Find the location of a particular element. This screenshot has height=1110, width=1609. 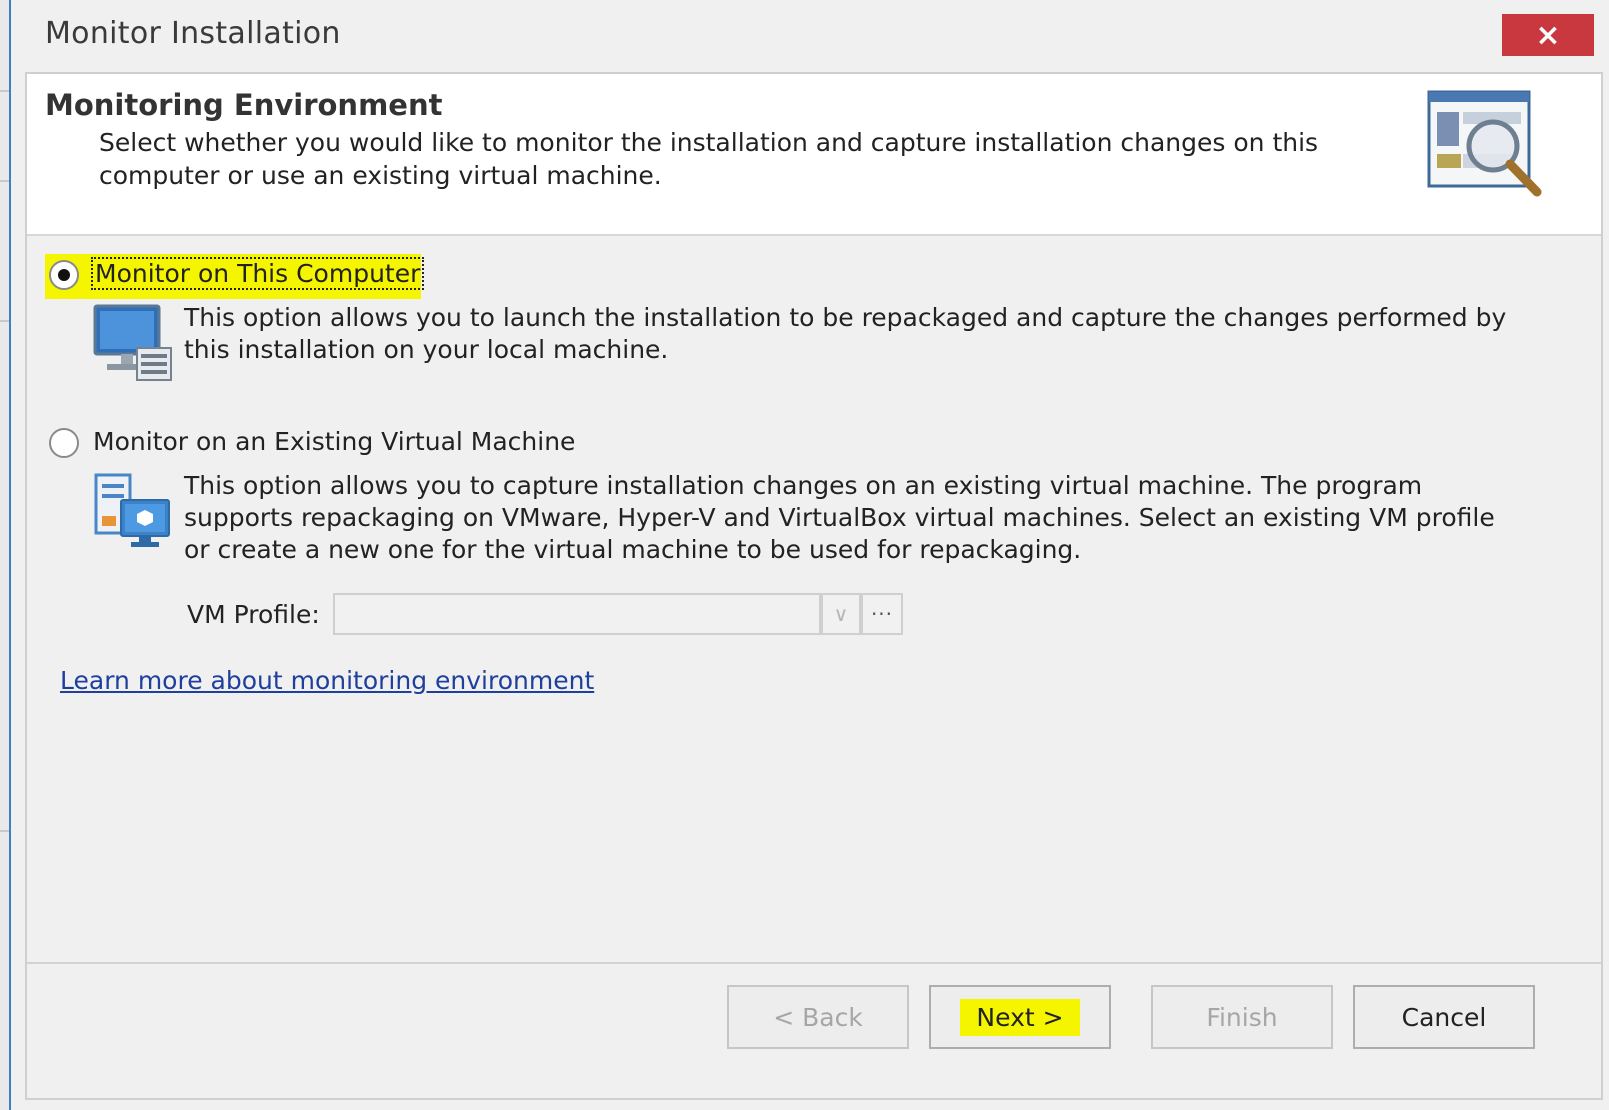

footer-separator is located at coordinates (814, 963).